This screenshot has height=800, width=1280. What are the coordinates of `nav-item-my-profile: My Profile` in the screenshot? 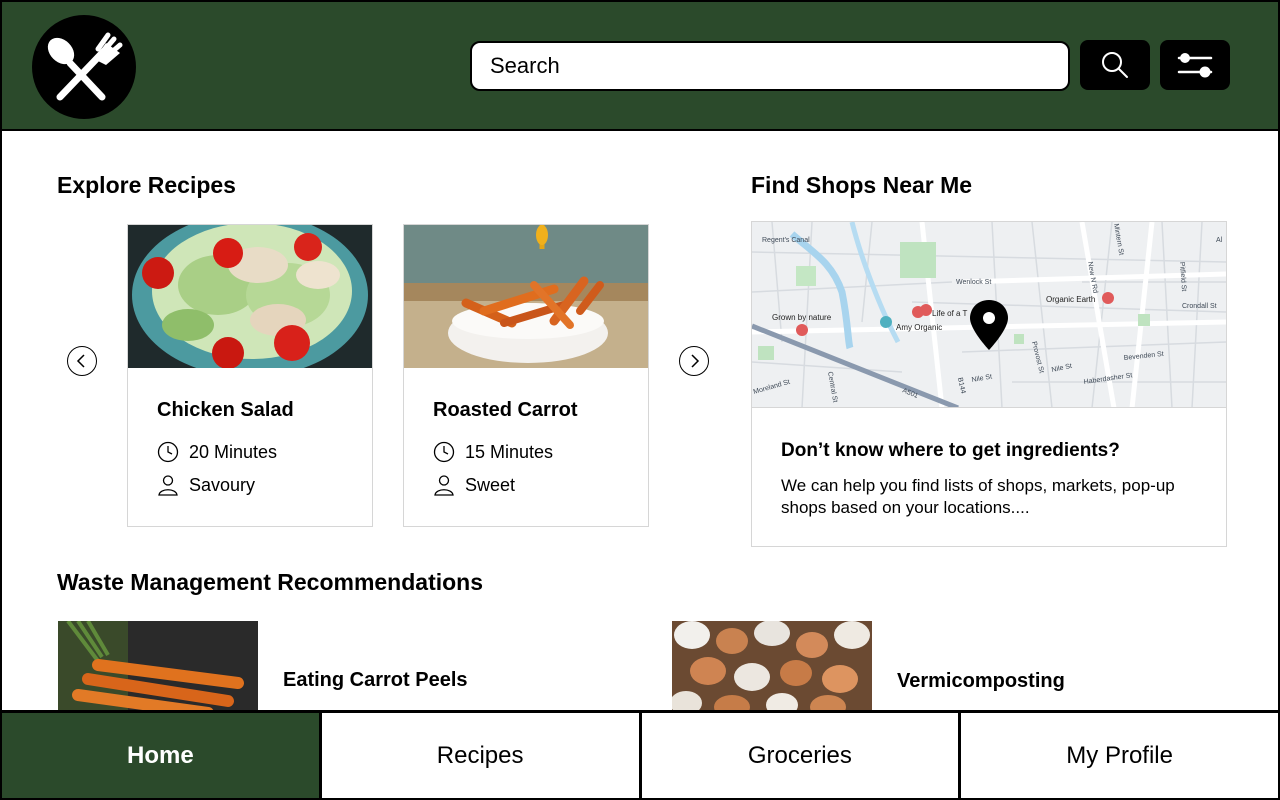 It's located at (1119, 755).